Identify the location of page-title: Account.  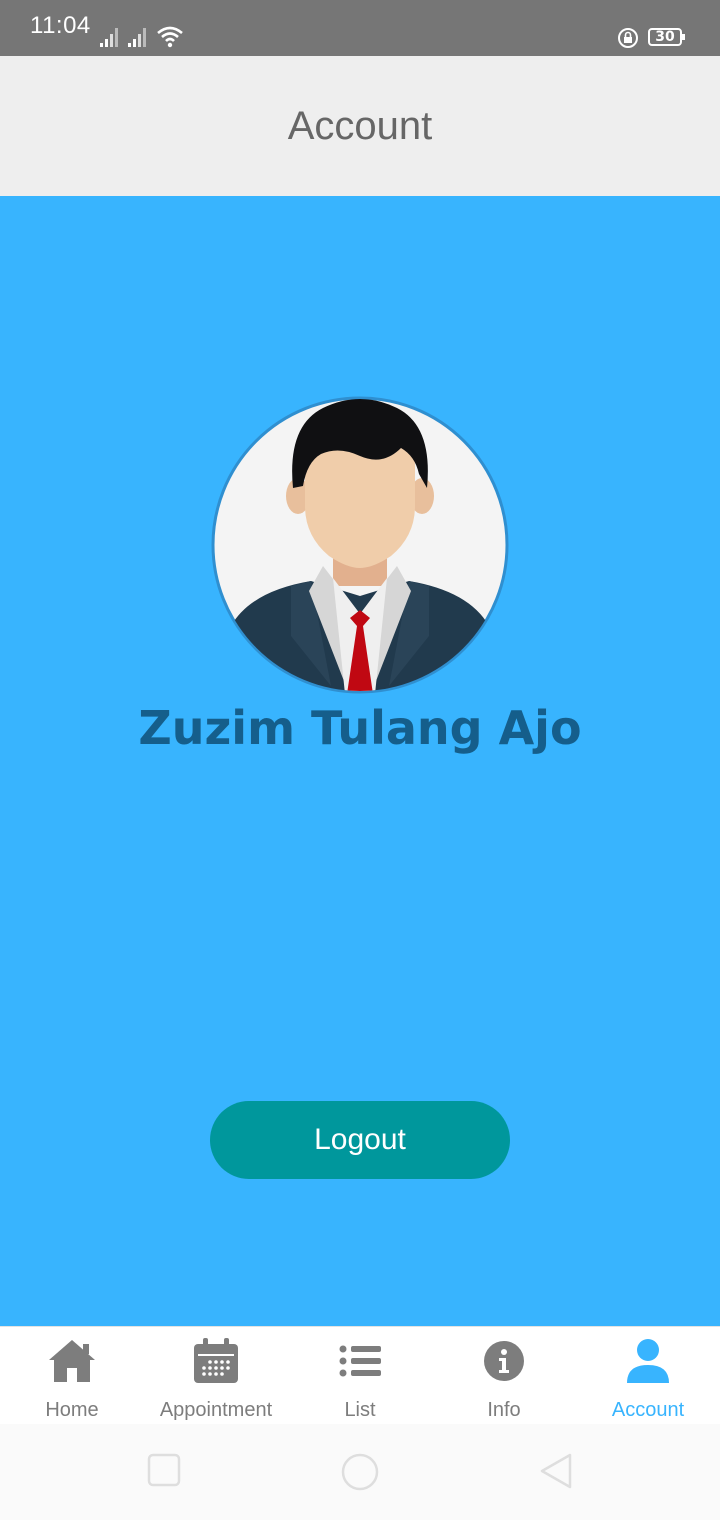
(360, 125).